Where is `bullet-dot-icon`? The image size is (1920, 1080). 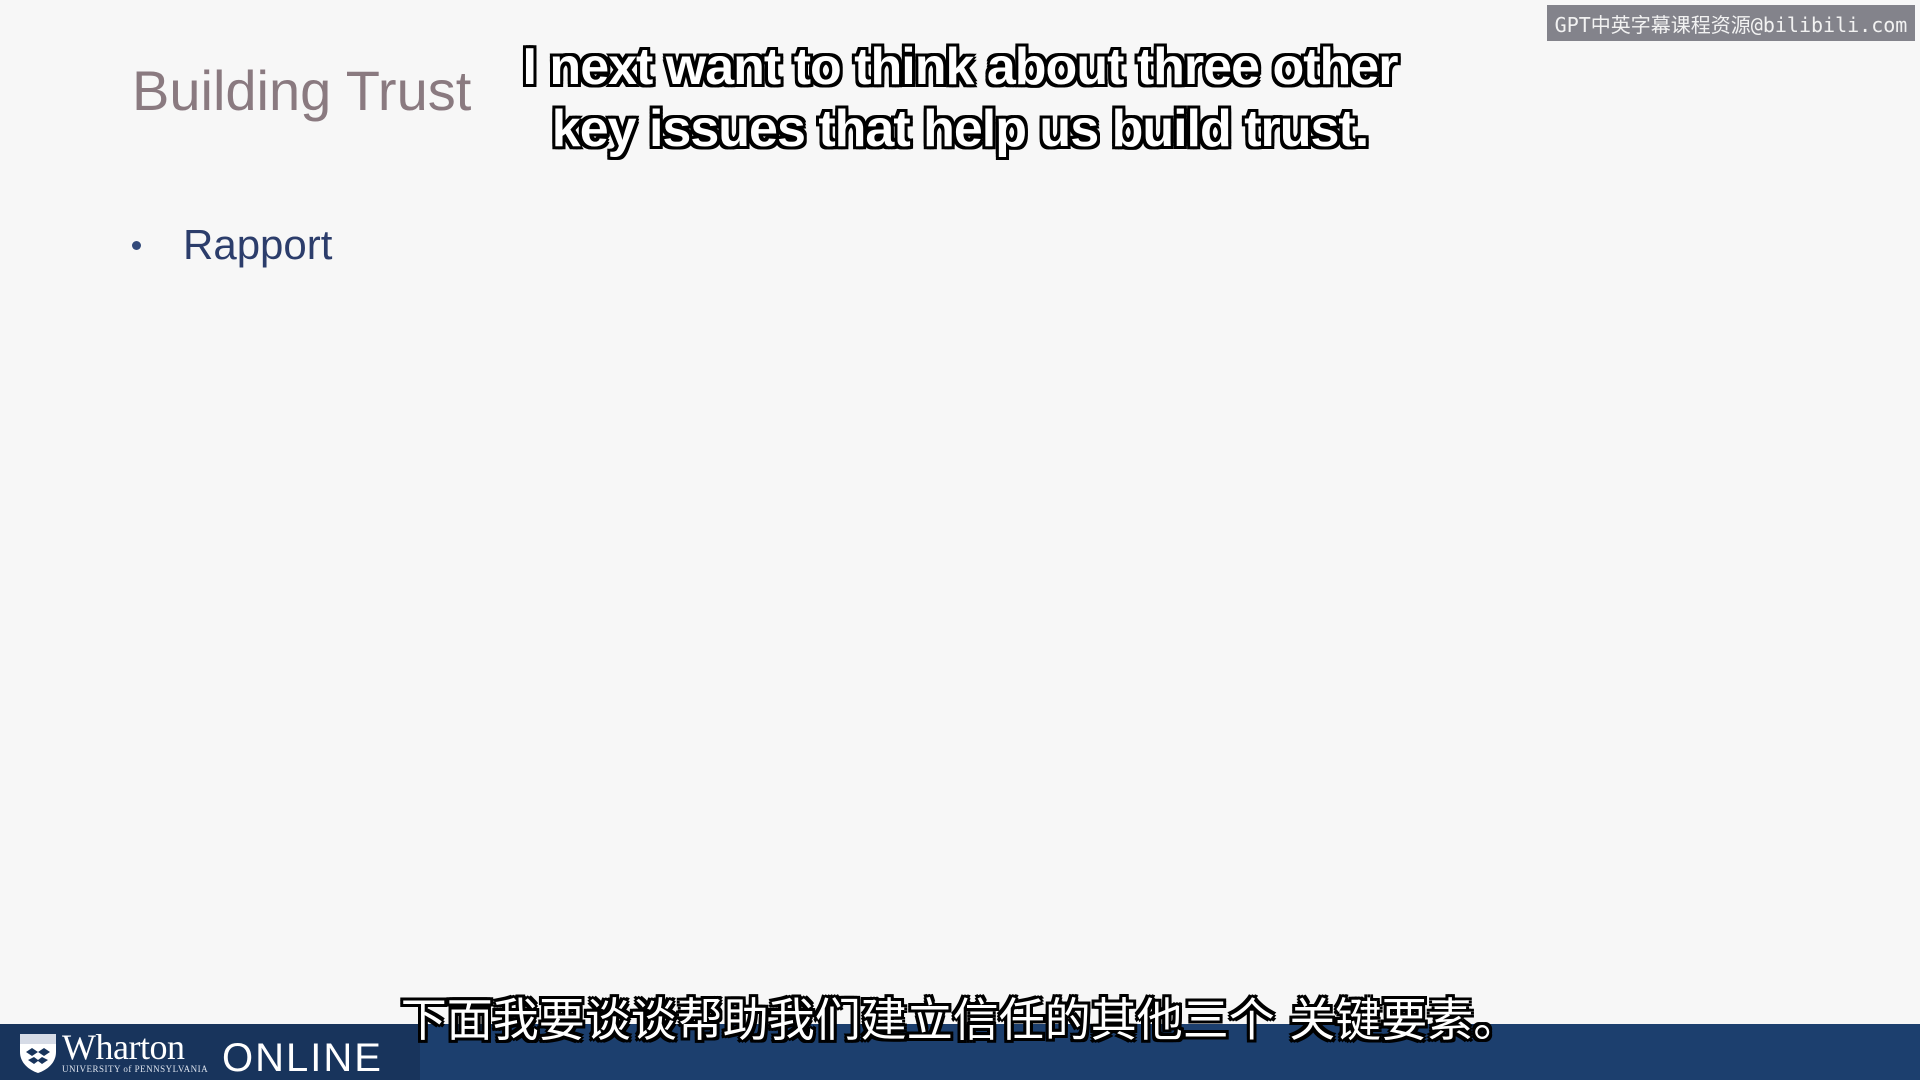
bullet-dot-icon is located at coordinates (136, 245).